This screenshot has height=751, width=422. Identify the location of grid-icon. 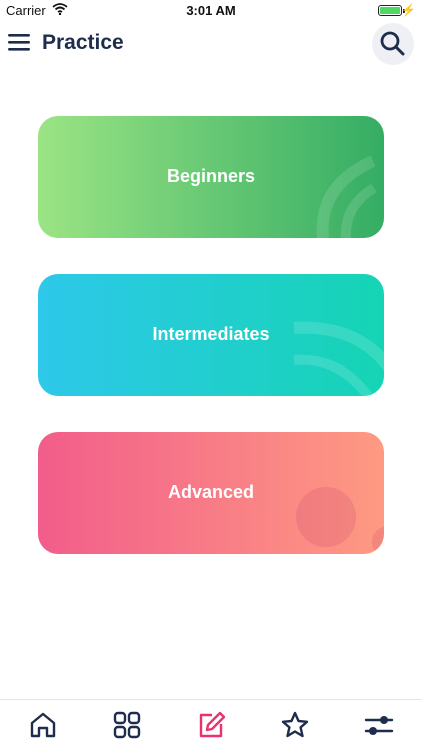
(127, 725).